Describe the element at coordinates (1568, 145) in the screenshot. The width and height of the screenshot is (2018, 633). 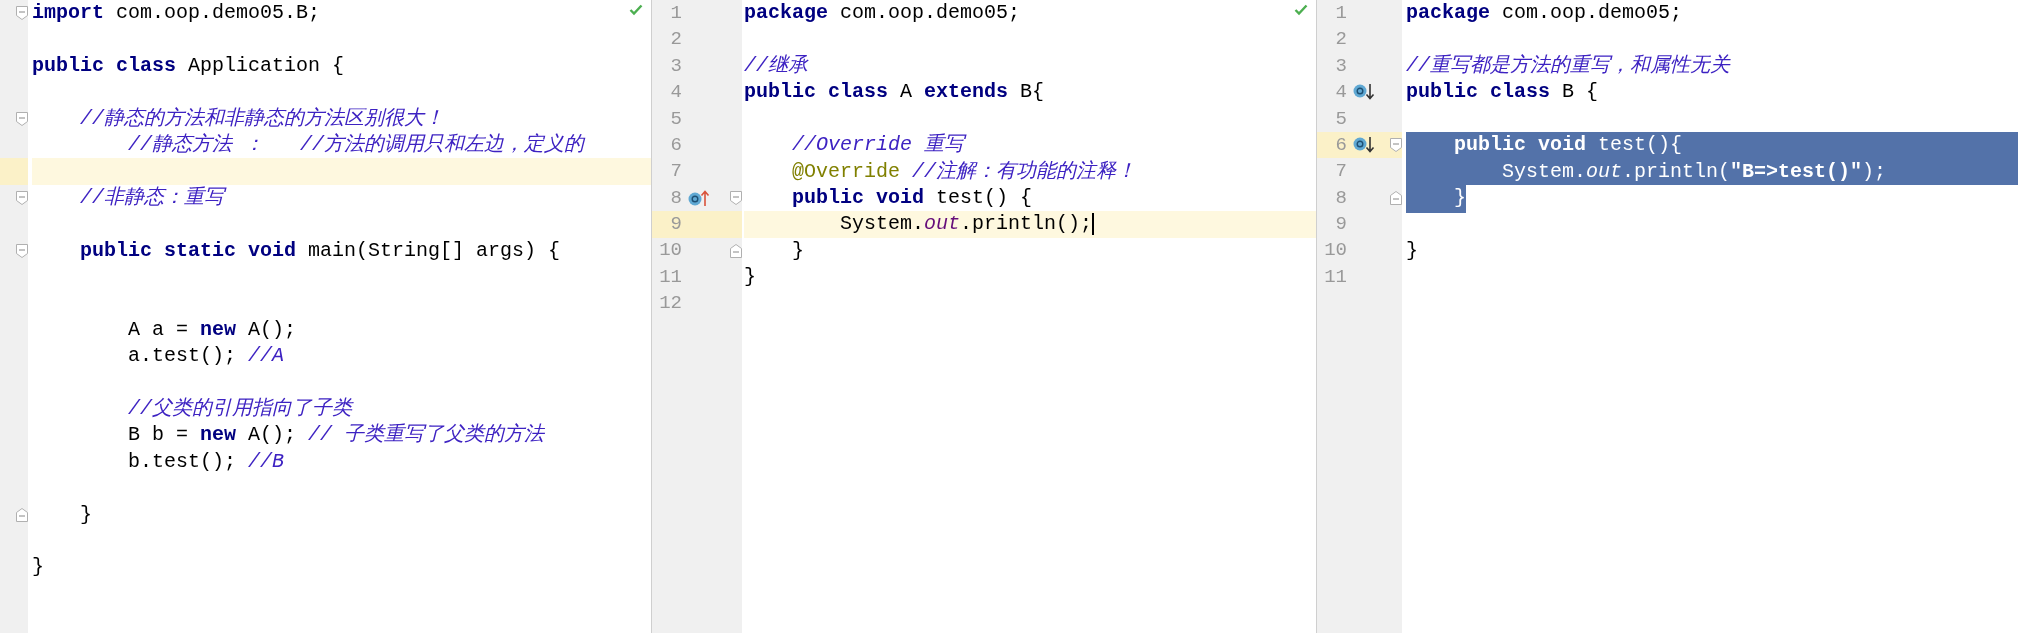
I see `code-line: public void test(){` at that location.